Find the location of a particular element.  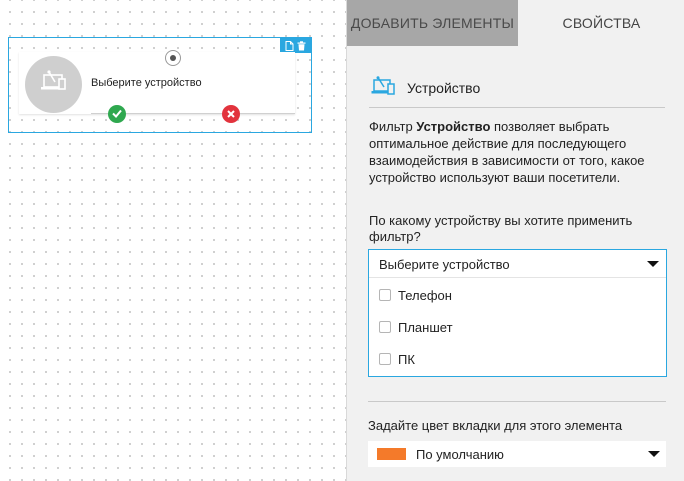

panel-tabs: ДОБАВИТЬ ЭЛЕМЕНТЫ СВОЙСТВА is located at coordinates (515, 23).